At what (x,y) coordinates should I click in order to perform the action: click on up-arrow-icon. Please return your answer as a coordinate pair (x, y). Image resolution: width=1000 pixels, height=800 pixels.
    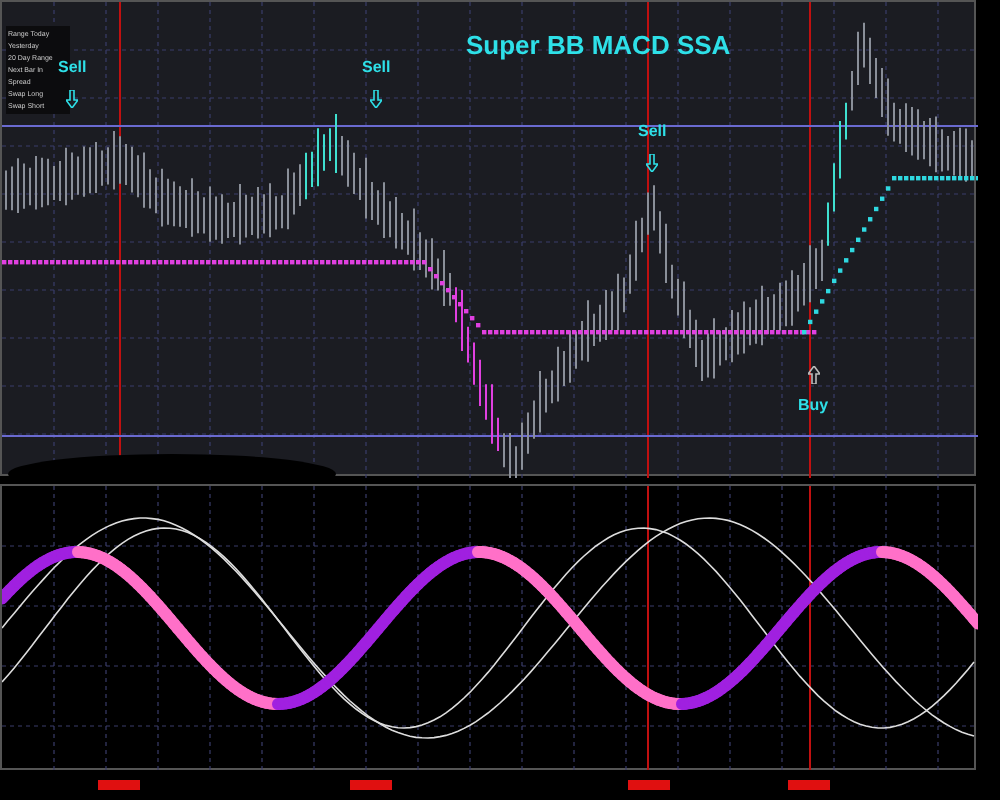
    Looking at the image, I should click on (813, 375).